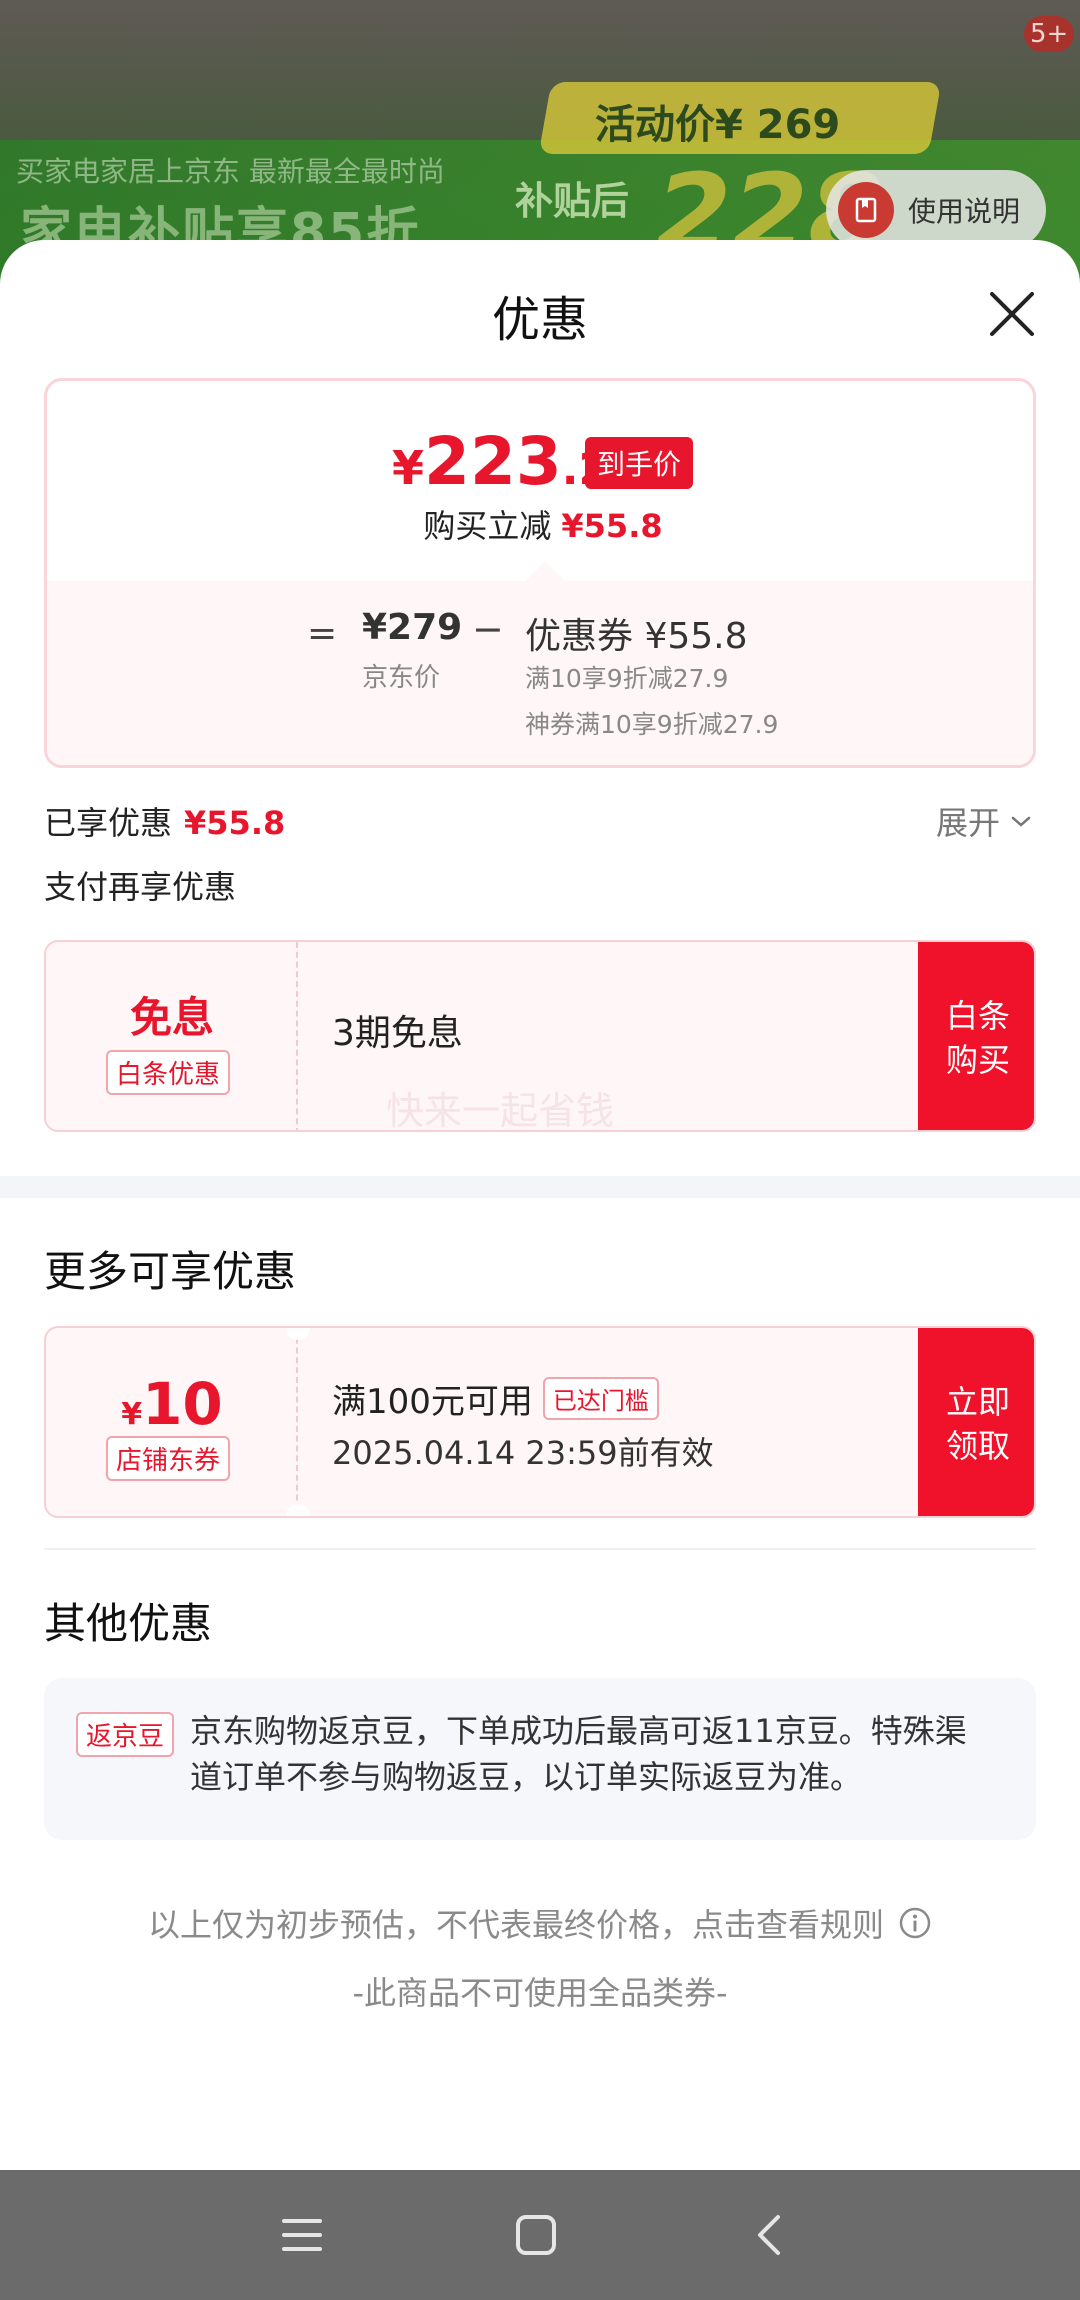 The image size is (1080, 2300). I want to click on coupon-condition: 满100元可用 已达门槛, so click(495, 1398).